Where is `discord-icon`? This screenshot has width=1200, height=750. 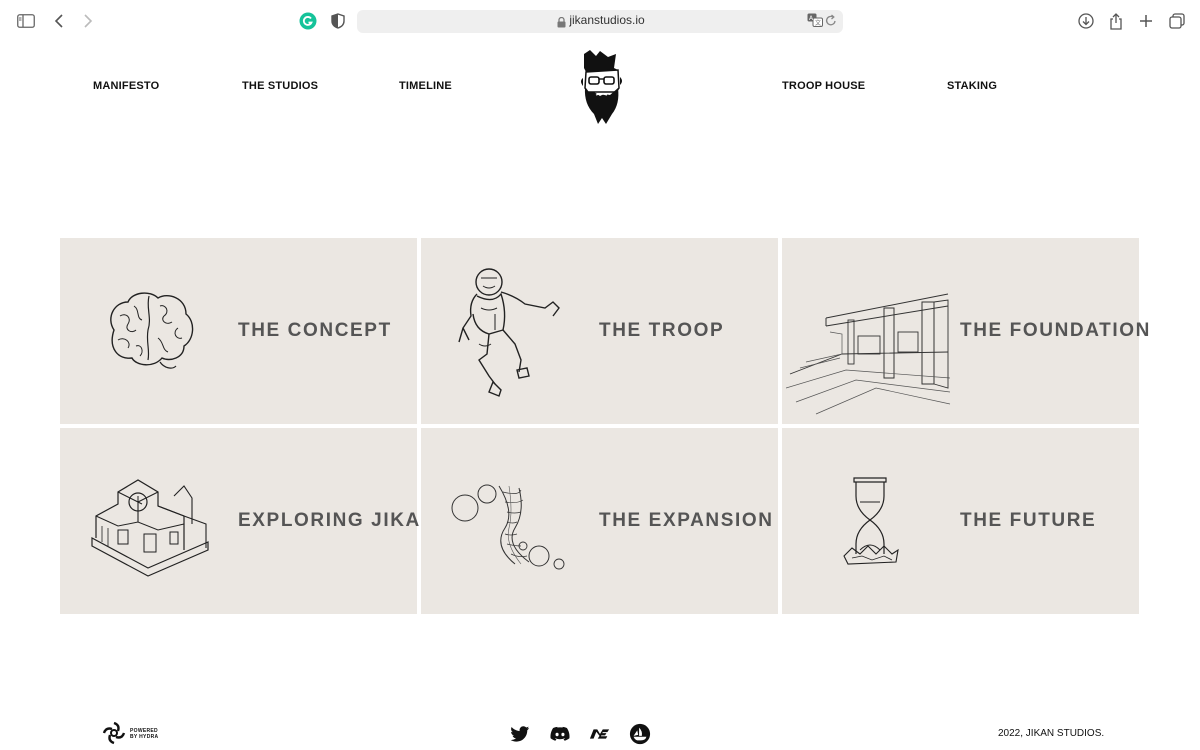 discord-icon is located at coordinates (560, 734).